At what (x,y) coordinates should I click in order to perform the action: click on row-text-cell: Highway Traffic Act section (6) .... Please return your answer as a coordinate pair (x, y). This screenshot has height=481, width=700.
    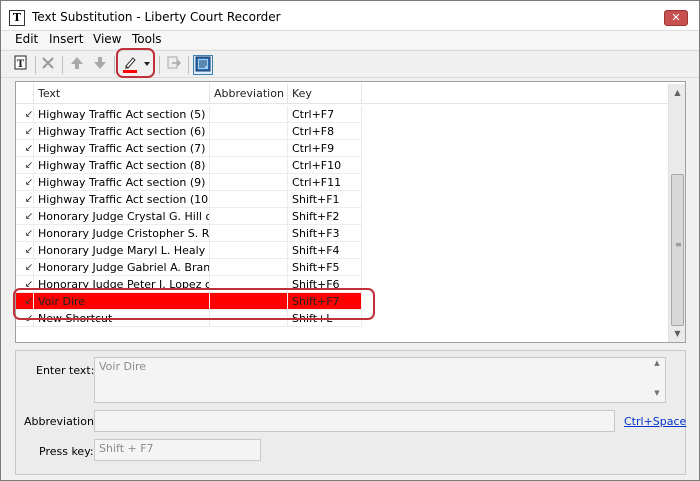
    Looking at the image, I should click on (122, 131).